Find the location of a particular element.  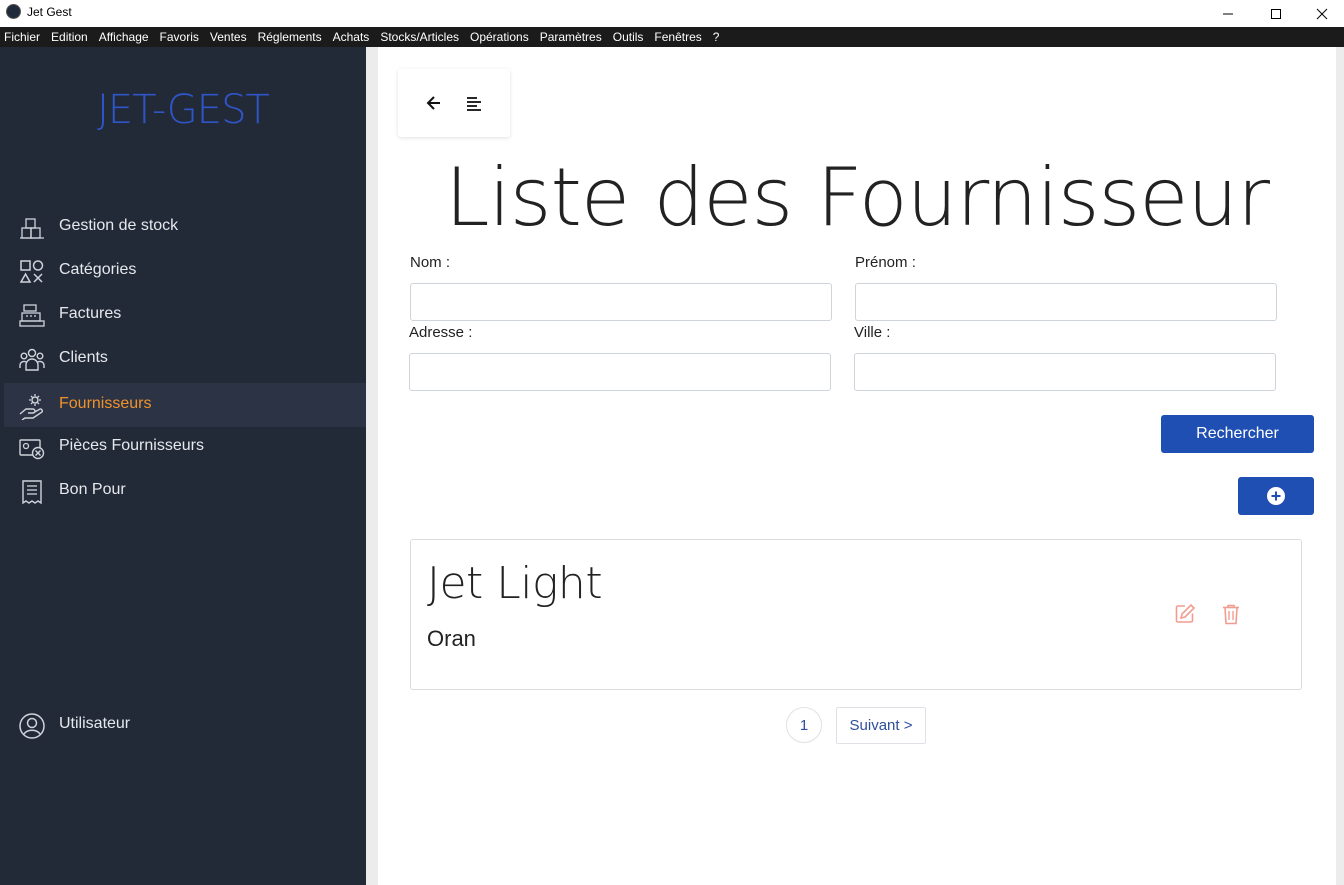

nom-input is located at coordinates (621, 302).